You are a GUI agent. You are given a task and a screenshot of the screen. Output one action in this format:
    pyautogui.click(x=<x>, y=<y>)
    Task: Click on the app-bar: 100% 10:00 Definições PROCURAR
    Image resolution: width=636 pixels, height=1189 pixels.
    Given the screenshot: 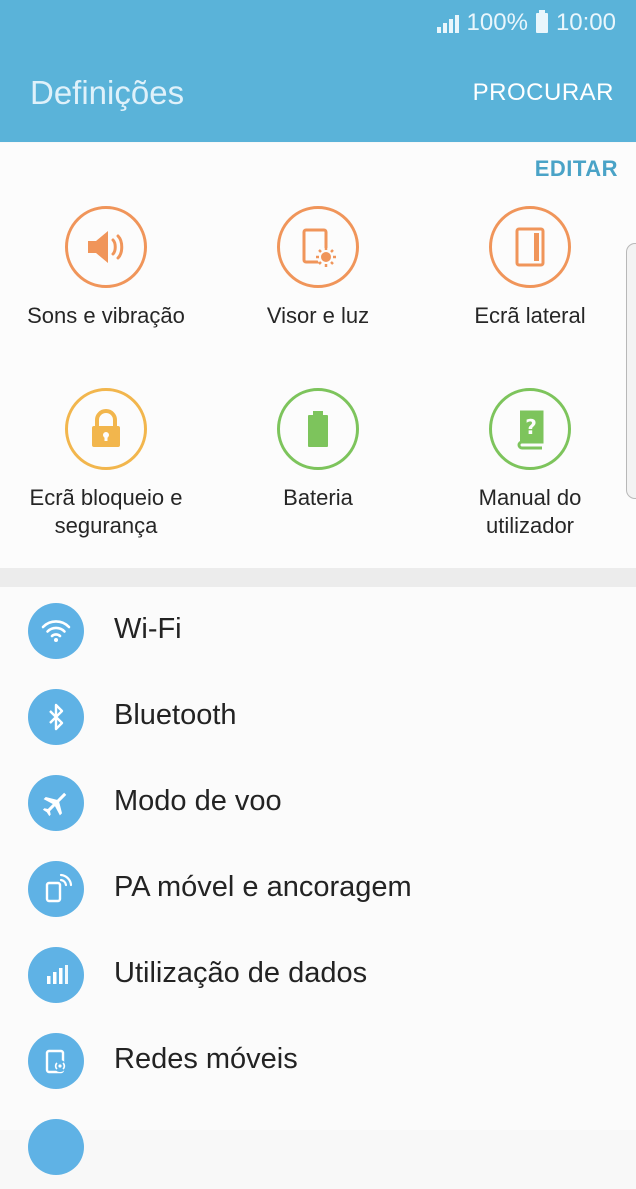 What is the action you would take?
    pyautogui.click(x=318, y=71)
    